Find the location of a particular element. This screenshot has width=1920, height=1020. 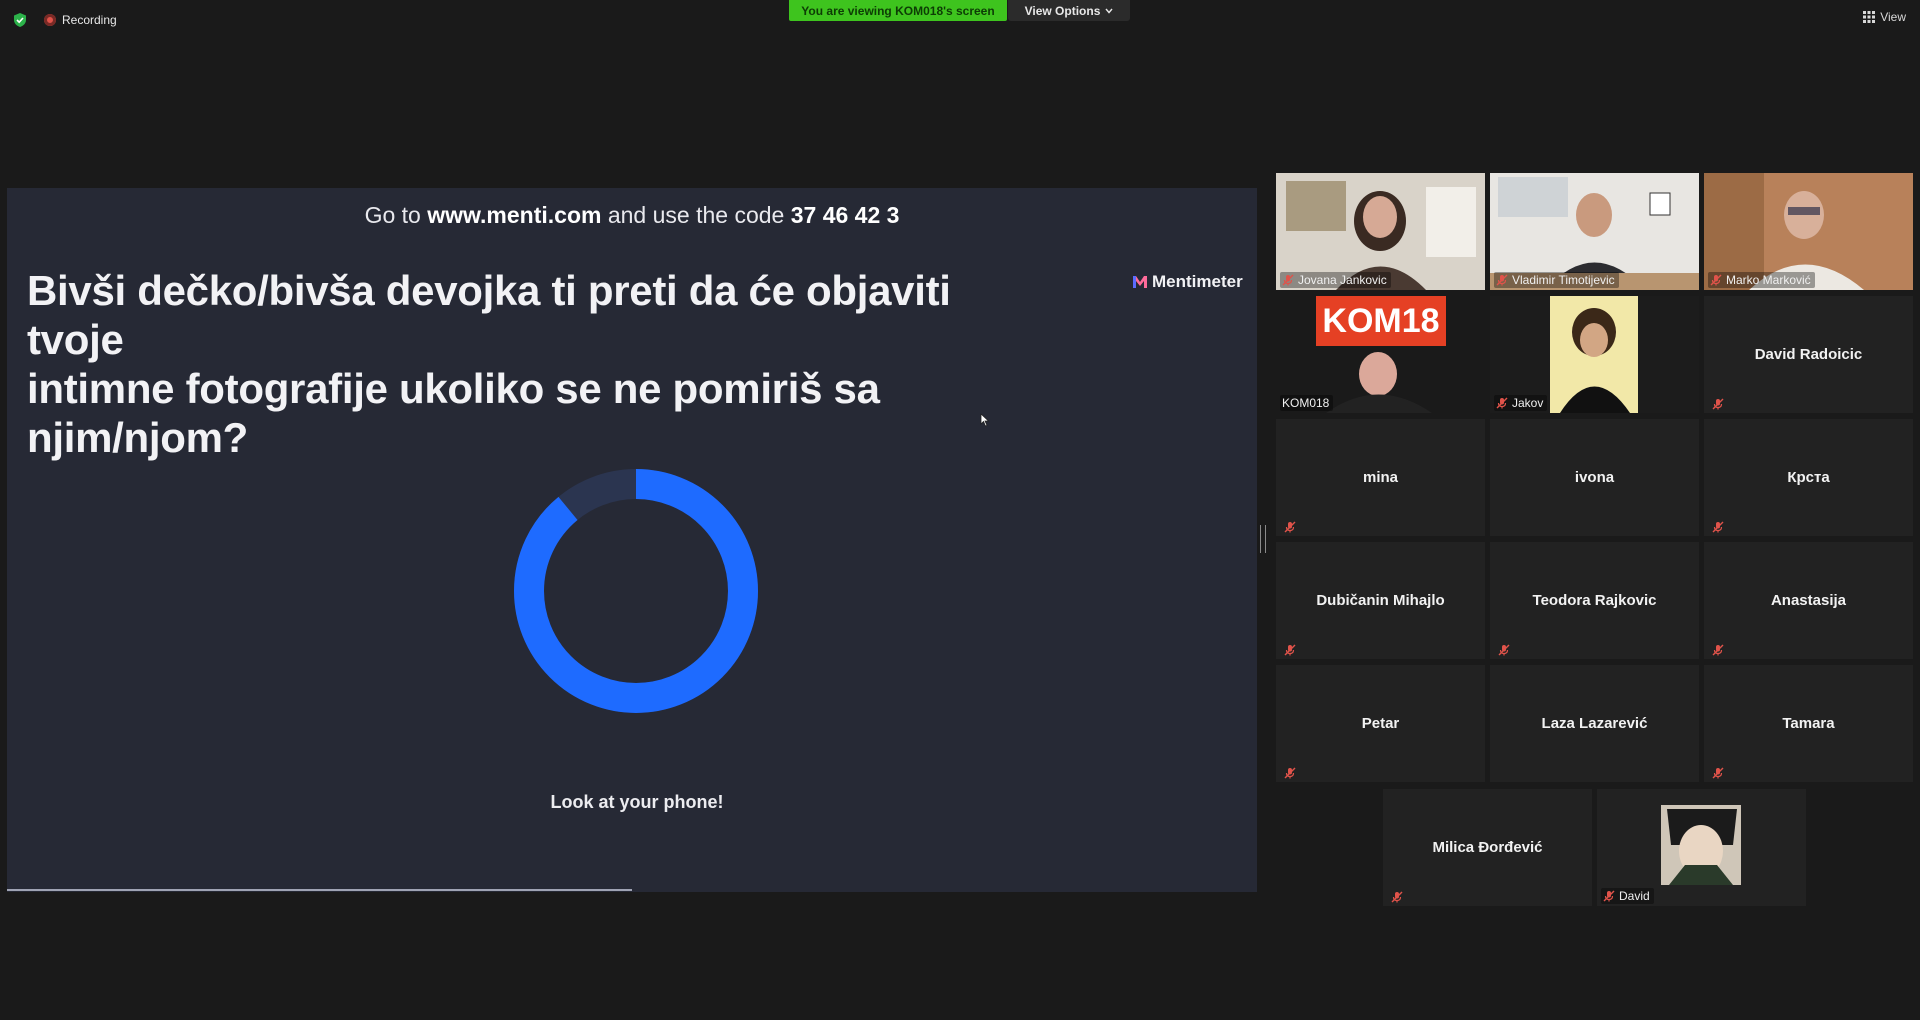

participant-name: Anastasija is located at coordinates (1808, 600).